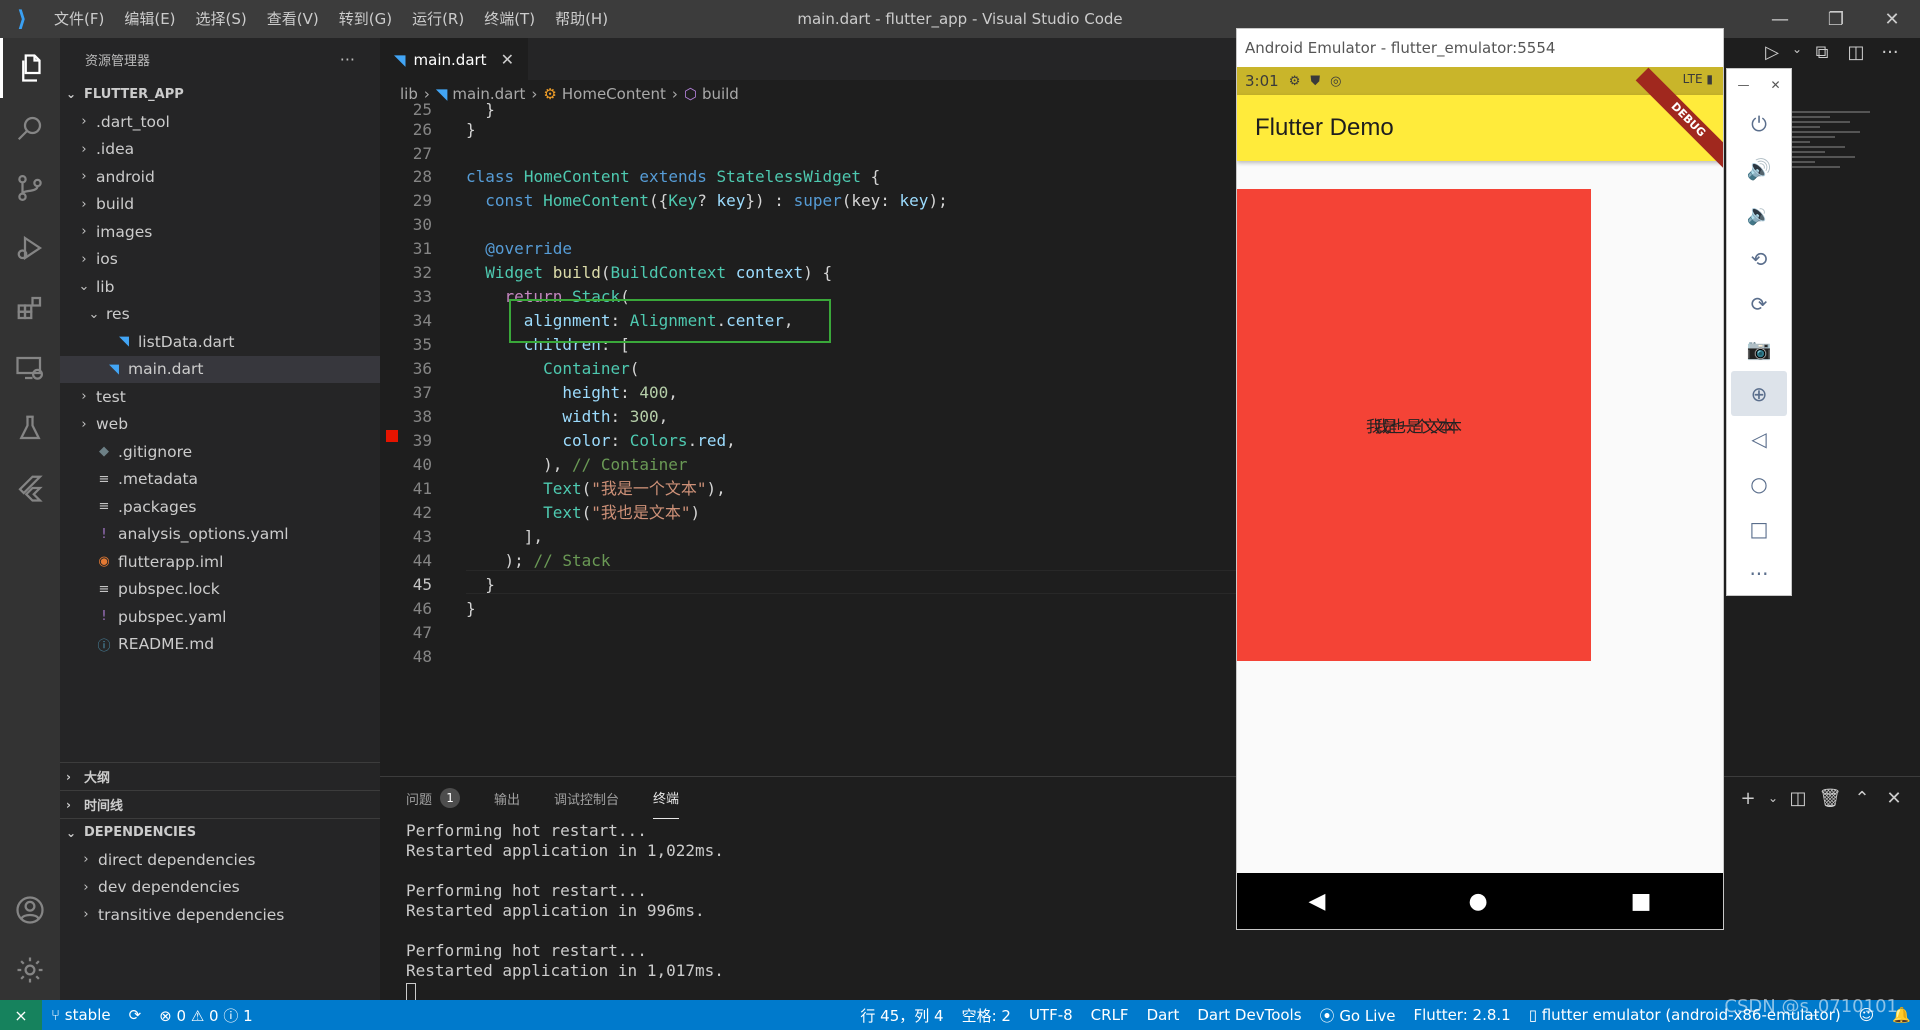 Image resolution: width=1920 pixels, height=1030 pixels. I want to click on close-panel-icon: ✕, so click(1894, 798).